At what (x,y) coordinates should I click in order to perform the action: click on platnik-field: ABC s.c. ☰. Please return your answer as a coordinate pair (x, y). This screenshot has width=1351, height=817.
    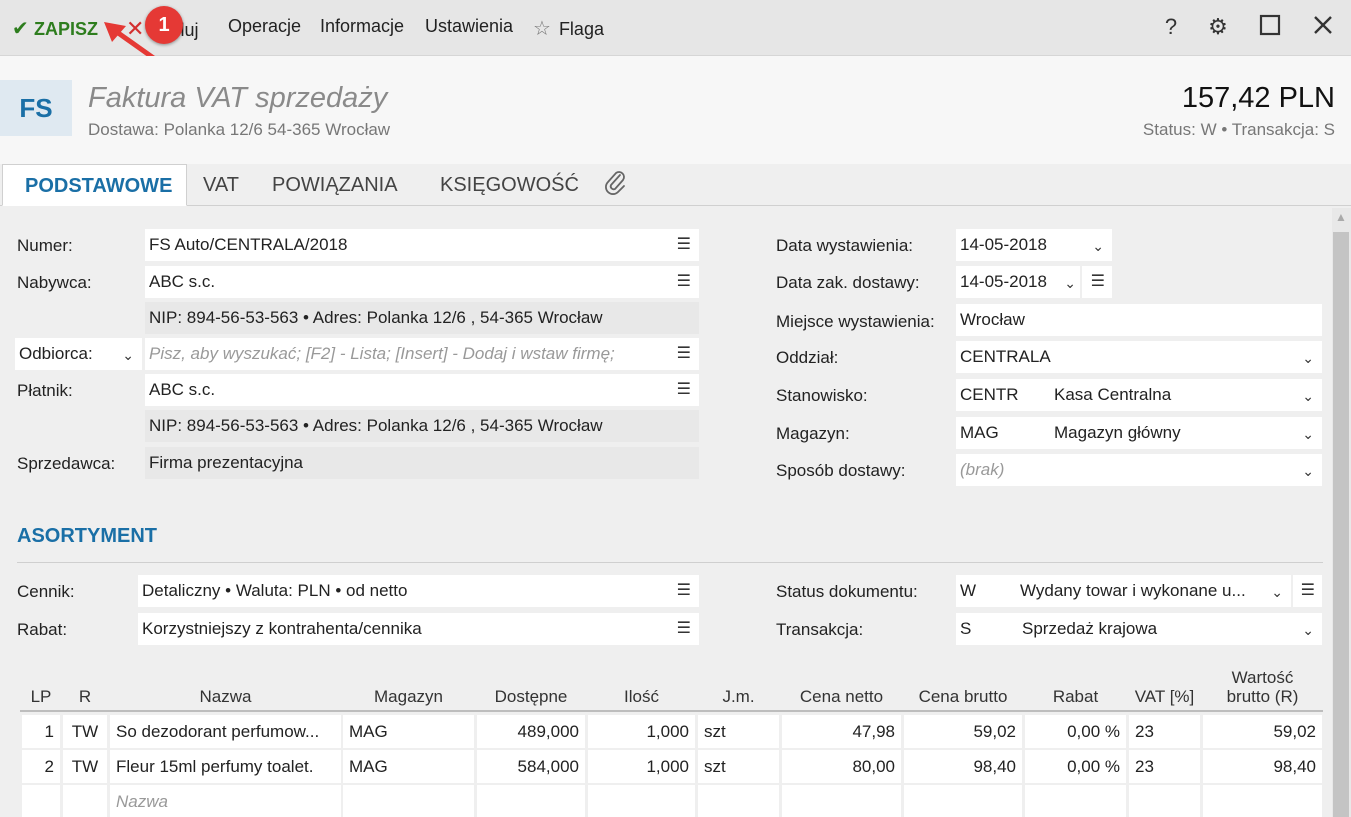
    Looking at the image, I should click on (422, 390).